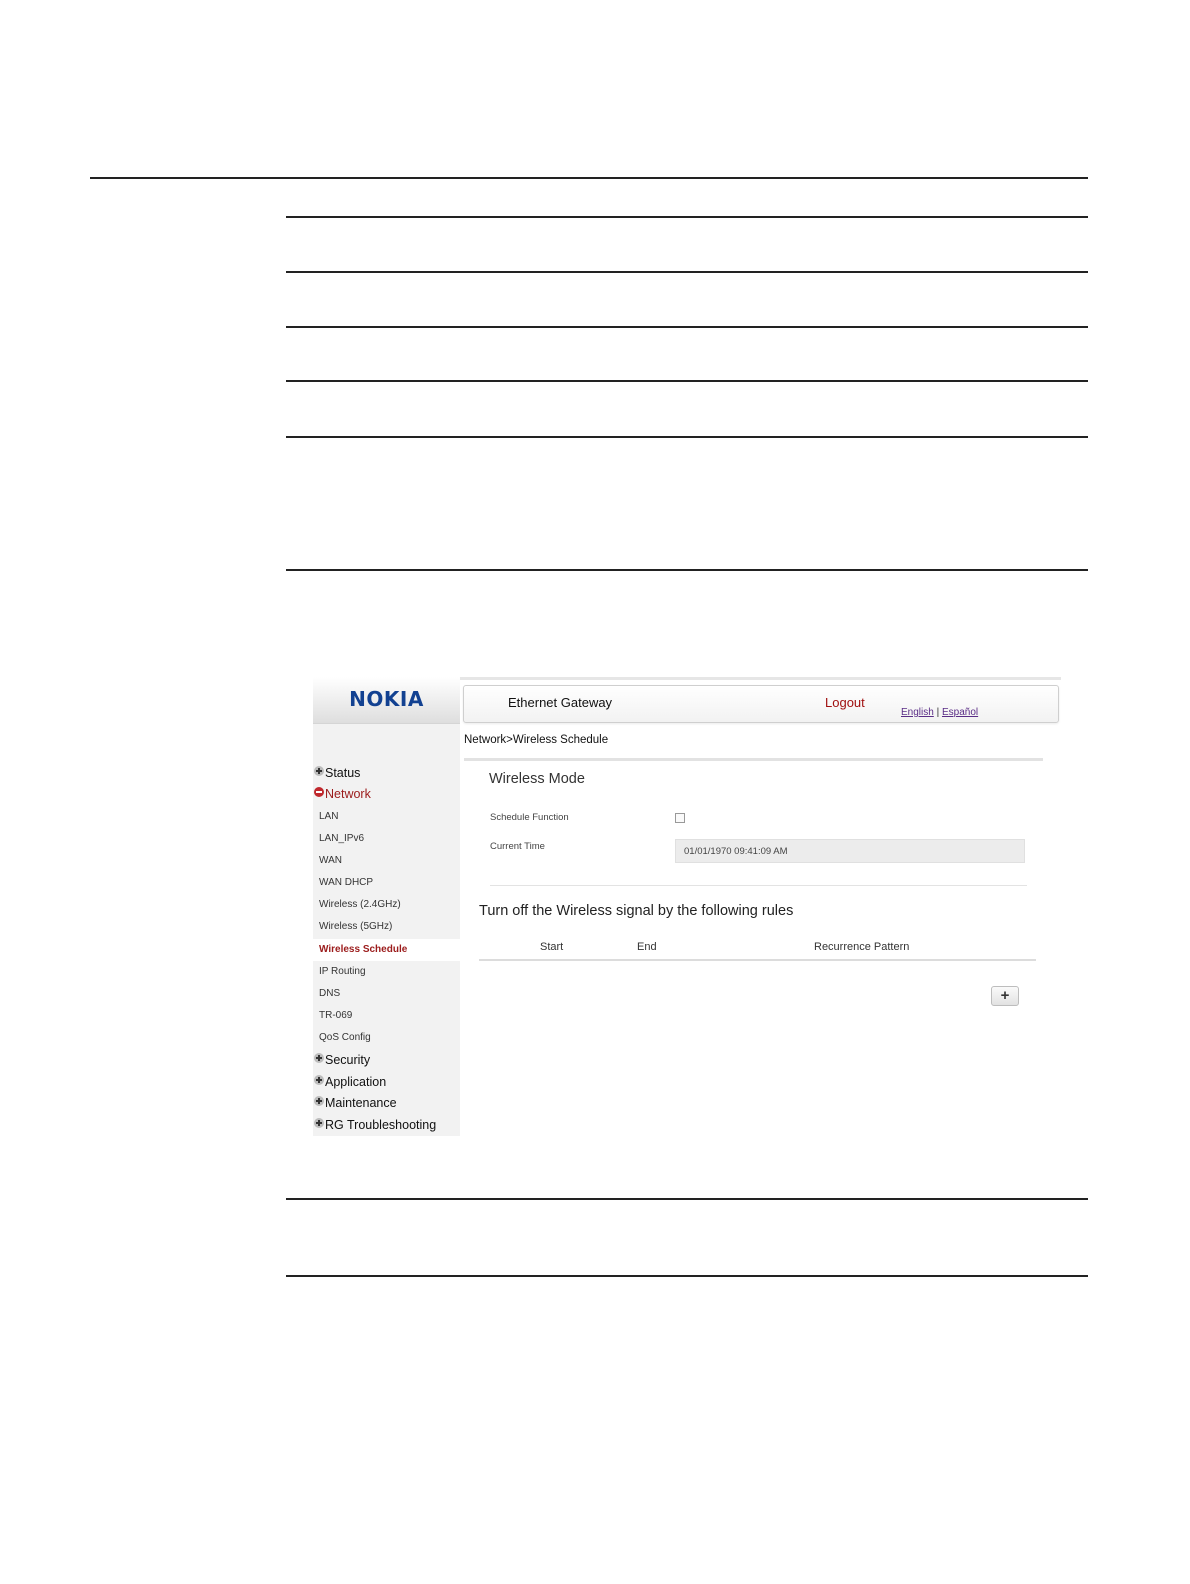 The width and height of the screenshot is (1190, 1584). Describe the element at coordinates (753, 759) in the screenshot. I see `breadcrumb-divider` at that location.